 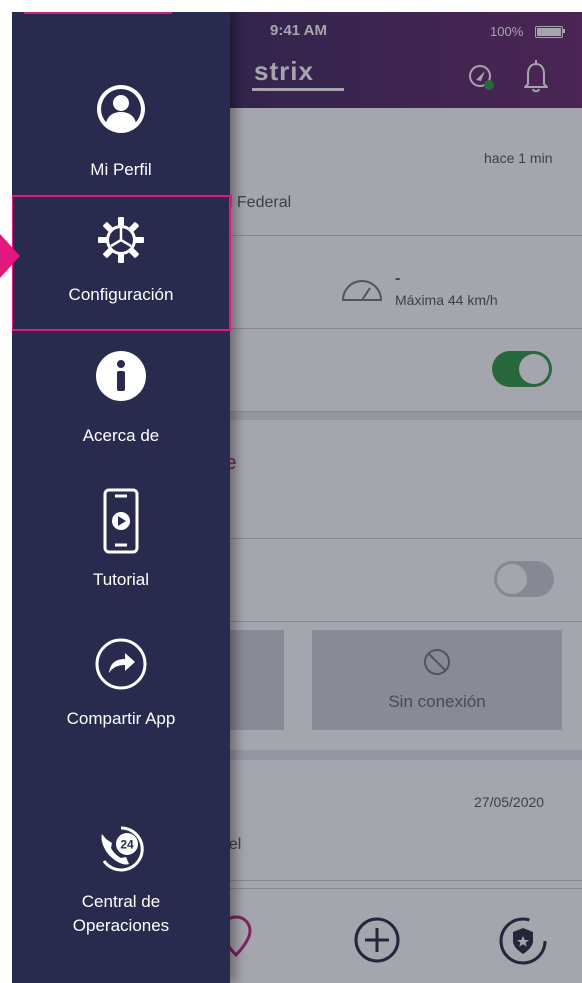 I want to click on menu-item-compartir-app: Compartir App, so click(x=121, y=684).